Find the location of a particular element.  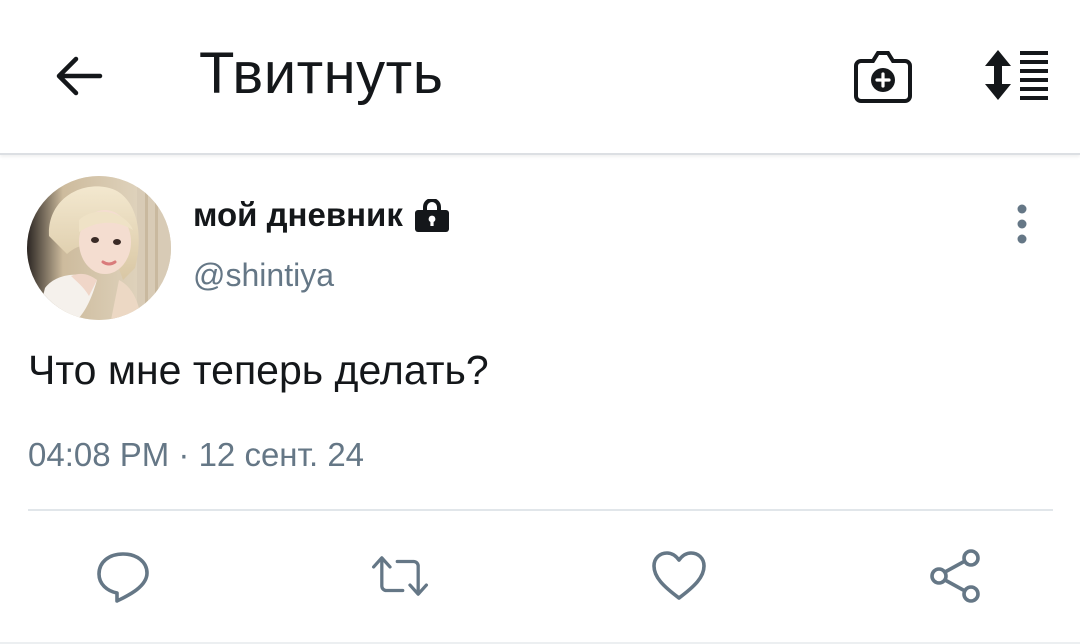

lock-icon is located at coordinates (432, 216).